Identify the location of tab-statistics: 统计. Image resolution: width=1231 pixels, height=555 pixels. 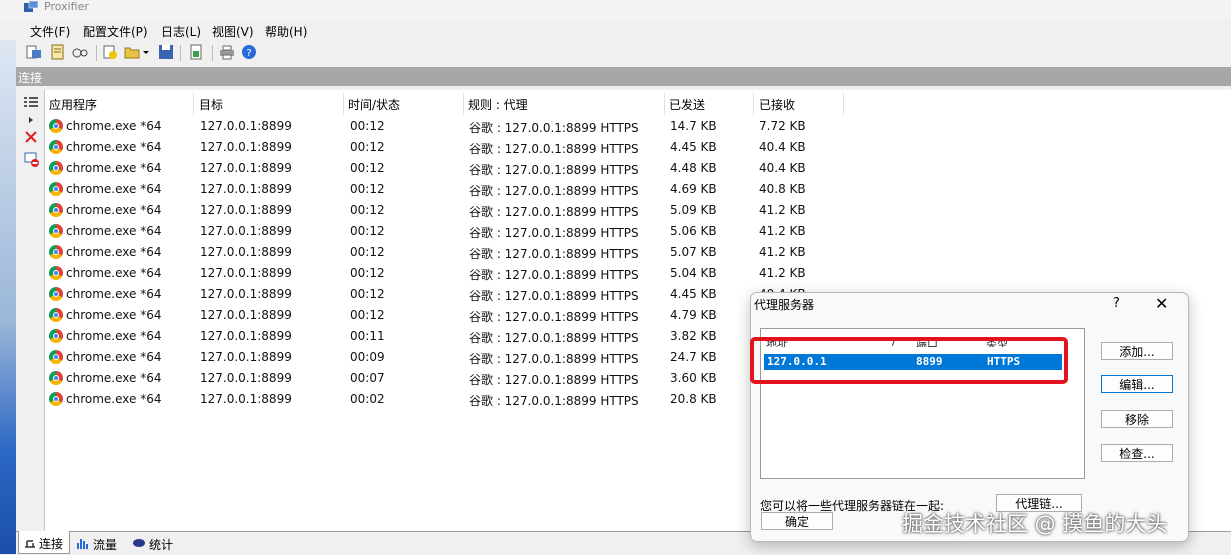
(155, 544).